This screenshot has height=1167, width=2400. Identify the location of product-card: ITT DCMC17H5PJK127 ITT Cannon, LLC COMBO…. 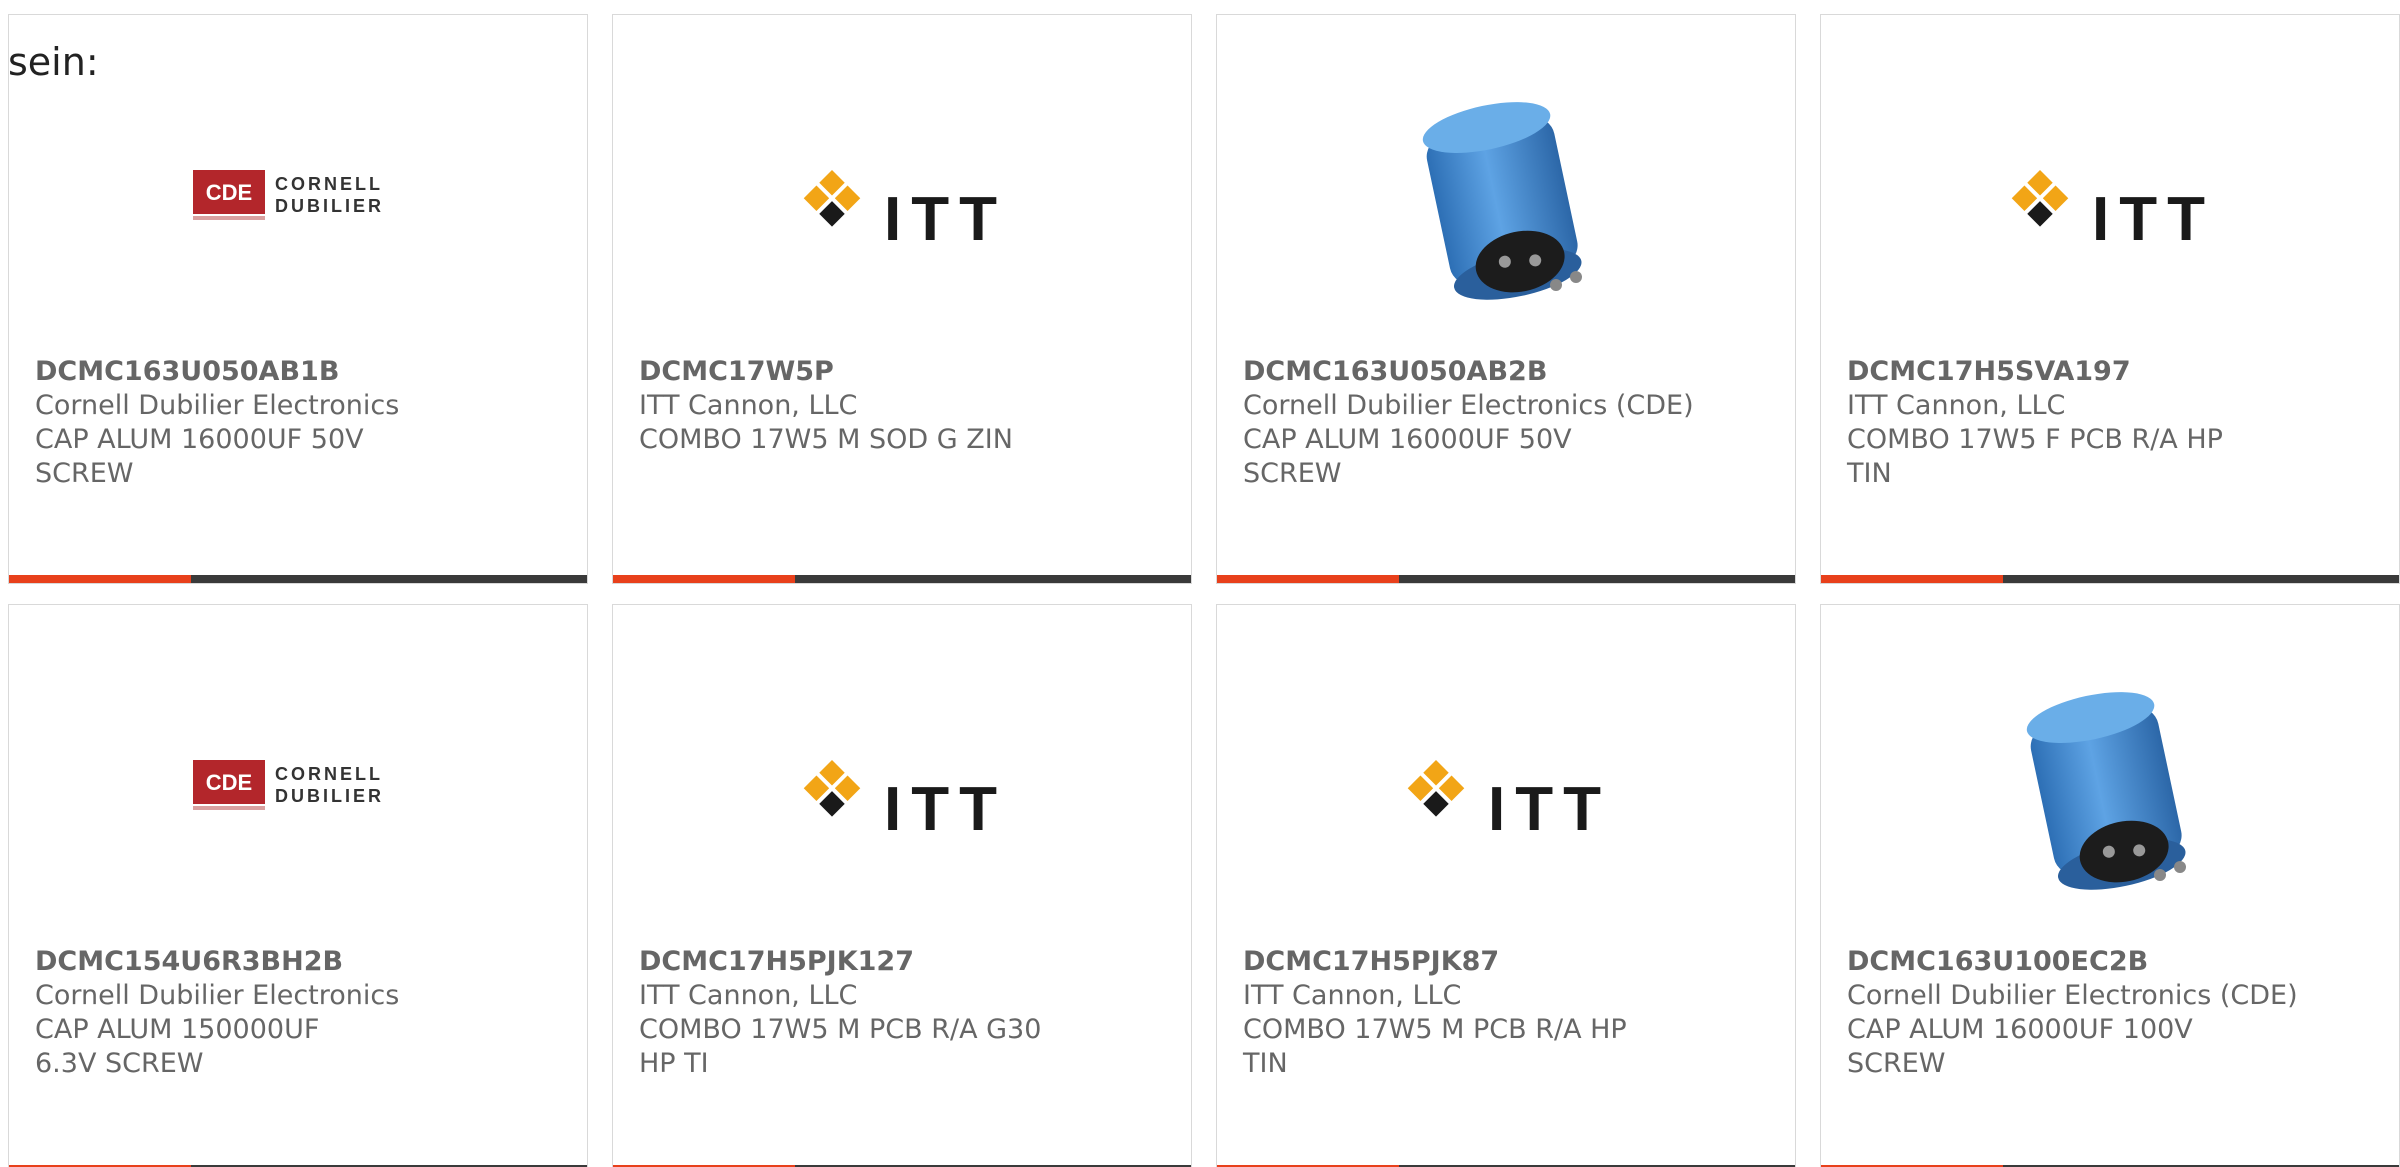
(902, 885).